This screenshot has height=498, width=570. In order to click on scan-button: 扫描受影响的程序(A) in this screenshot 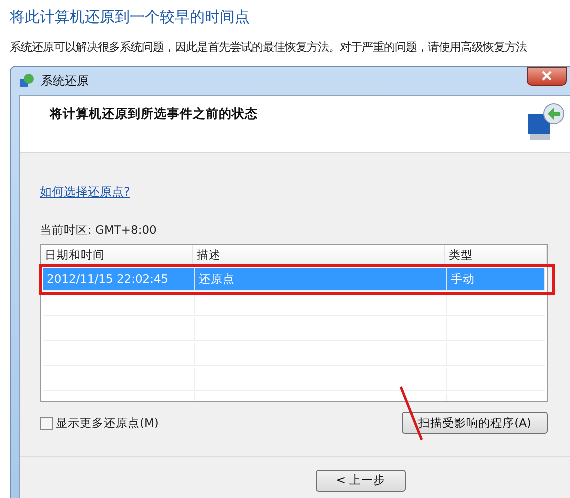, I will do `click(475, 423)`.